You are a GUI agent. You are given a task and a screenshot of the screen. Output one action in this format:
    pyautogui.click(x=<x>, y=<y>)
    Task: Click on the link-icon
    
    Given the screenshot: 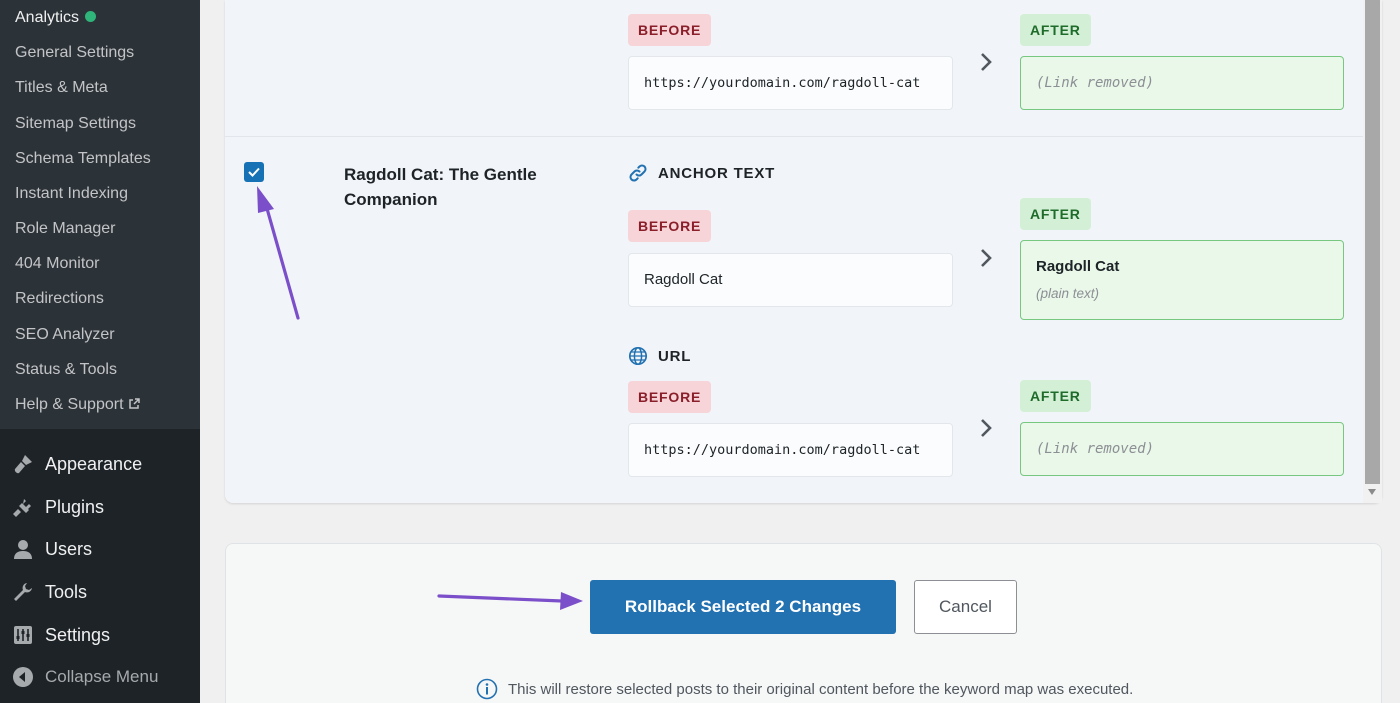 What is the action you would take?
    pyautogui.click(x=638, y=173)
    